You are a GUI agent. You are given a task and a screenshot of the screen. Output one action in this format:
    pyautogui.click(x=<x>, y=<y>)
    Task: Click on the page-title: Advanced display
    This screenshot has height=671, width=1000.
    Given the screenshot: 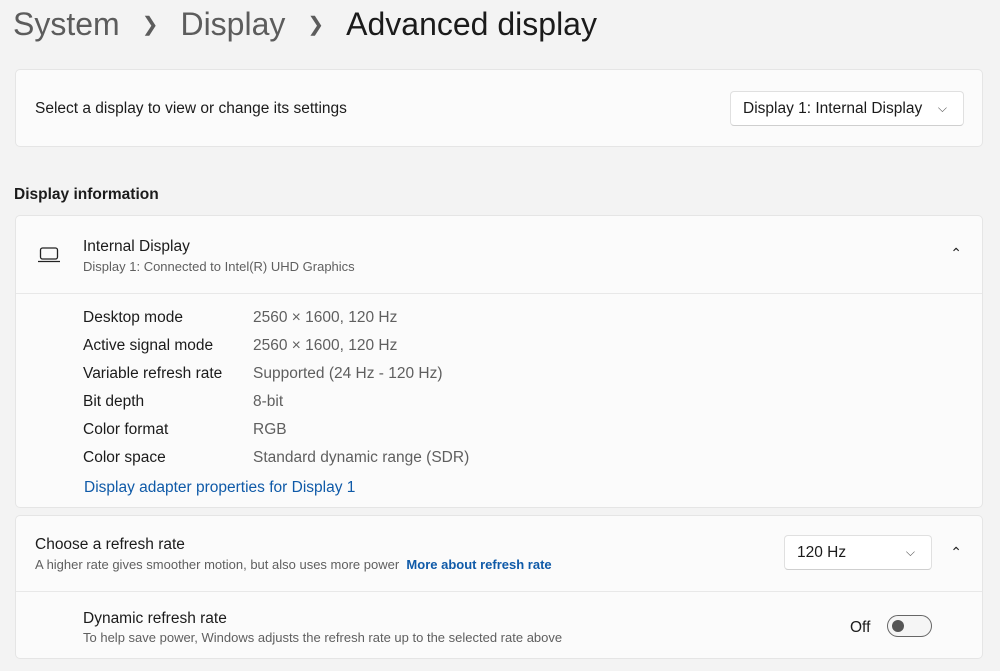 What is the action you would take?
    pyautogui.click(x=471, y=24)
    